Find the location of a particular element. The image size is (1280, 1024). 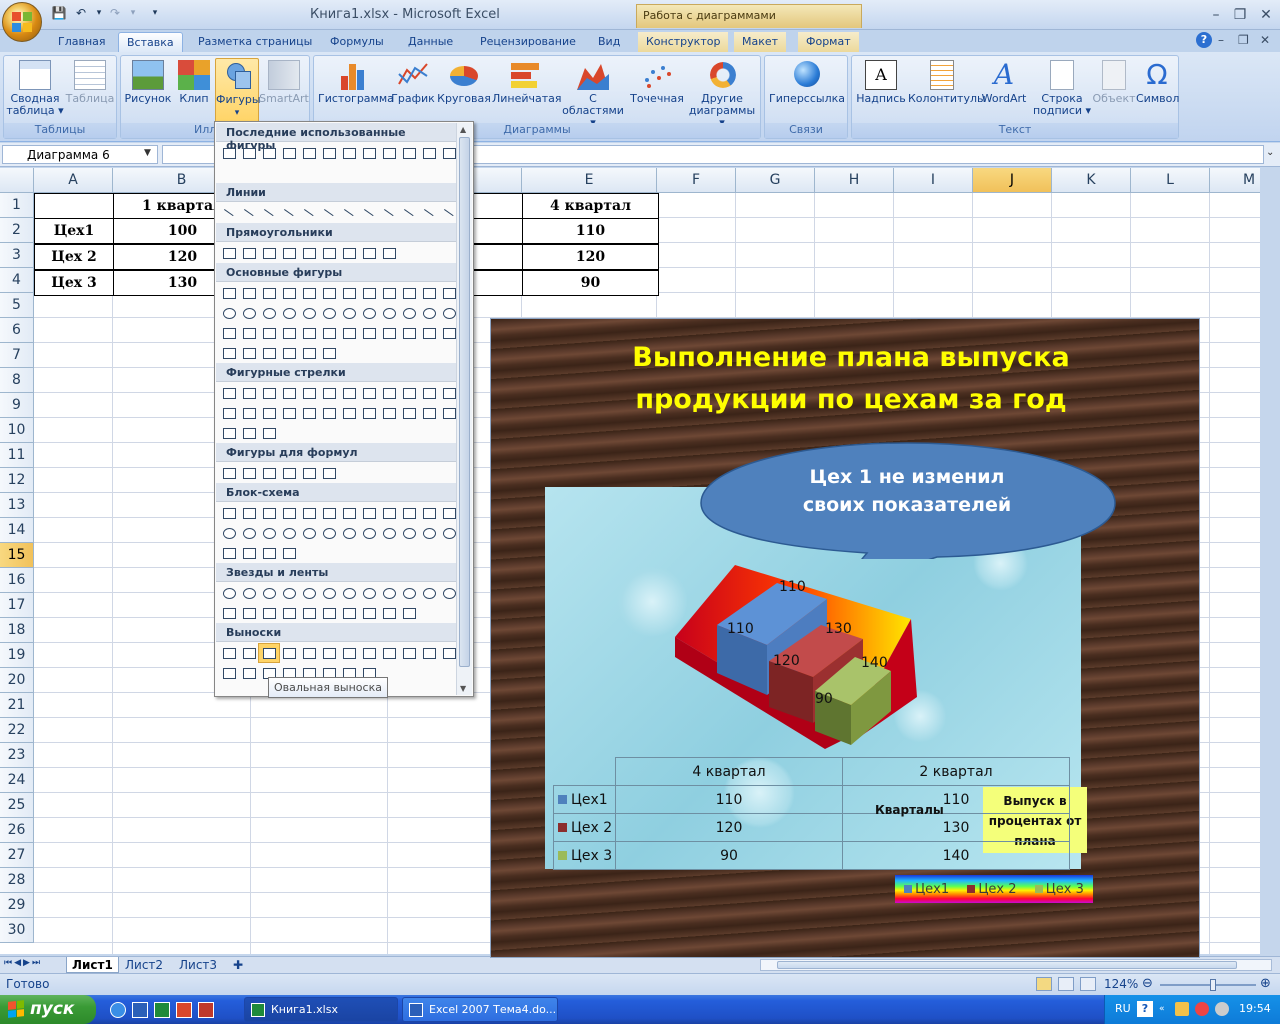

cell-e1: 4 квартал is located at coordinates (590, 206).